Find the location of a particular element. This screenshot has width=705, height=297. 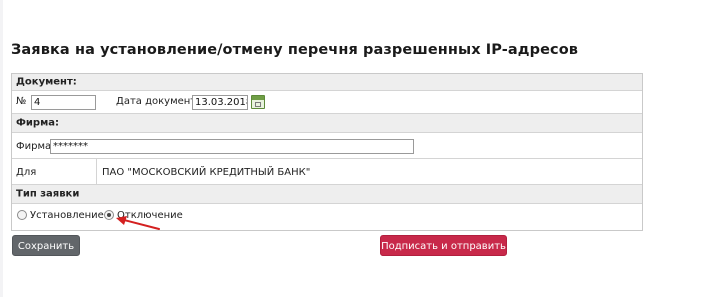

radio-disable is located at coordinates (109, 215).